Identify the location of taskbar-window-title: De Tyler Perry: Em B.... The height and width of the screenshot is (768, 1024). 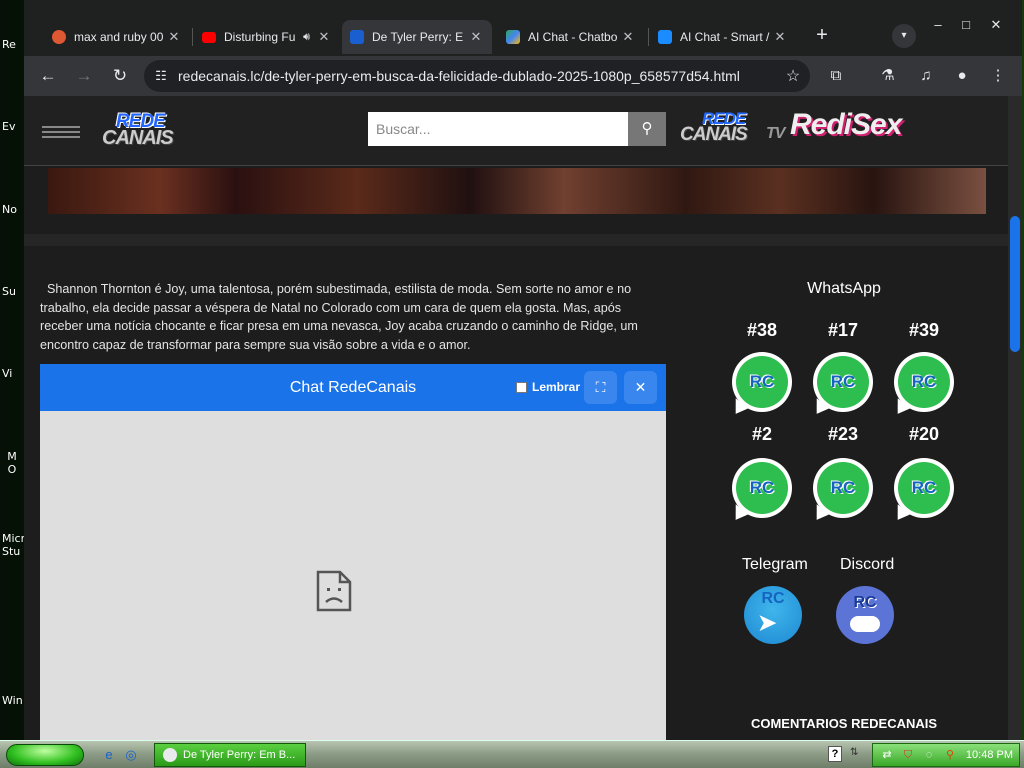
(239, 755).